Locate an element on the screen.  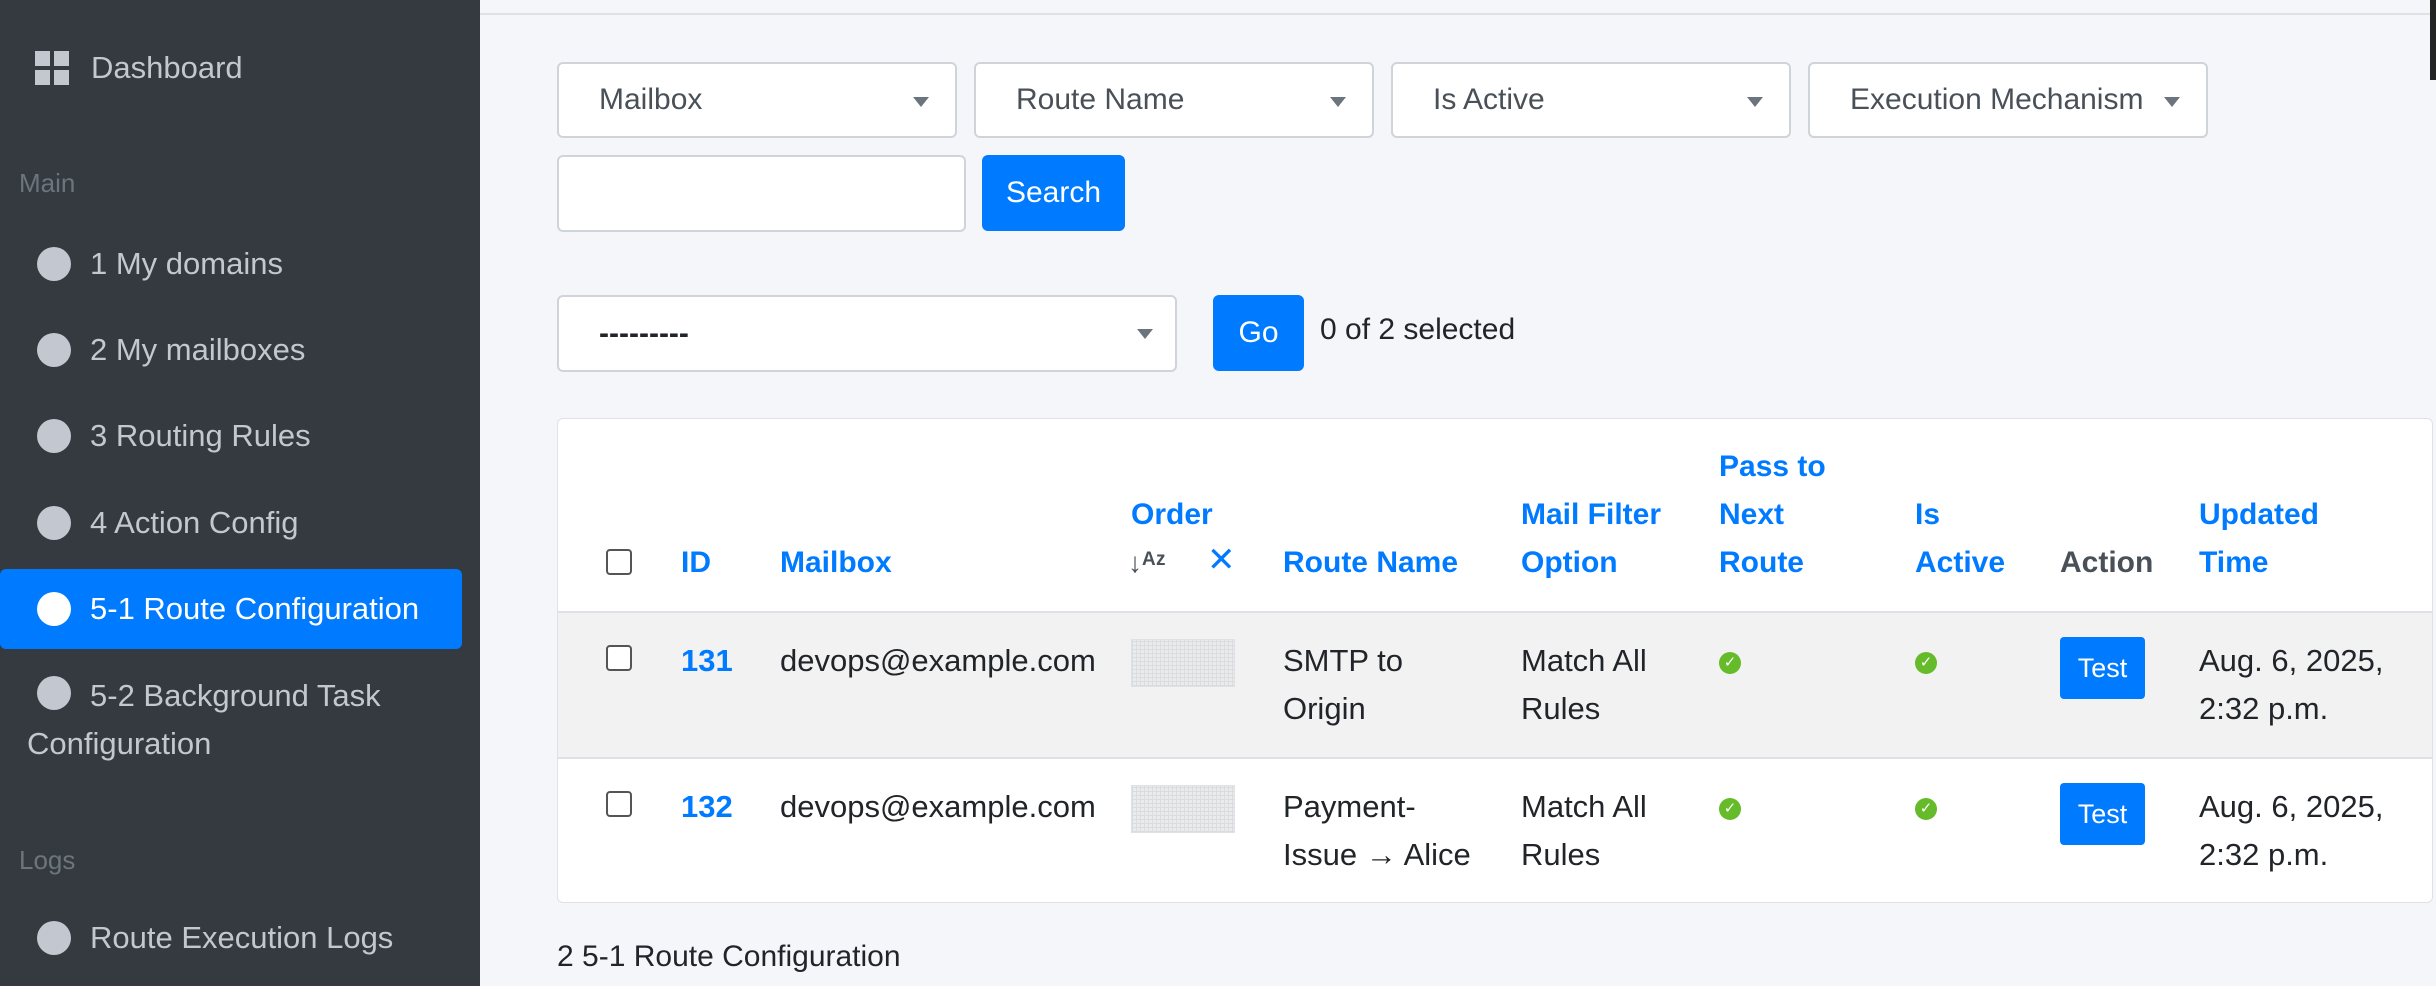
is-active-filter-select: Is Active is located at coordinates (1591, 100).